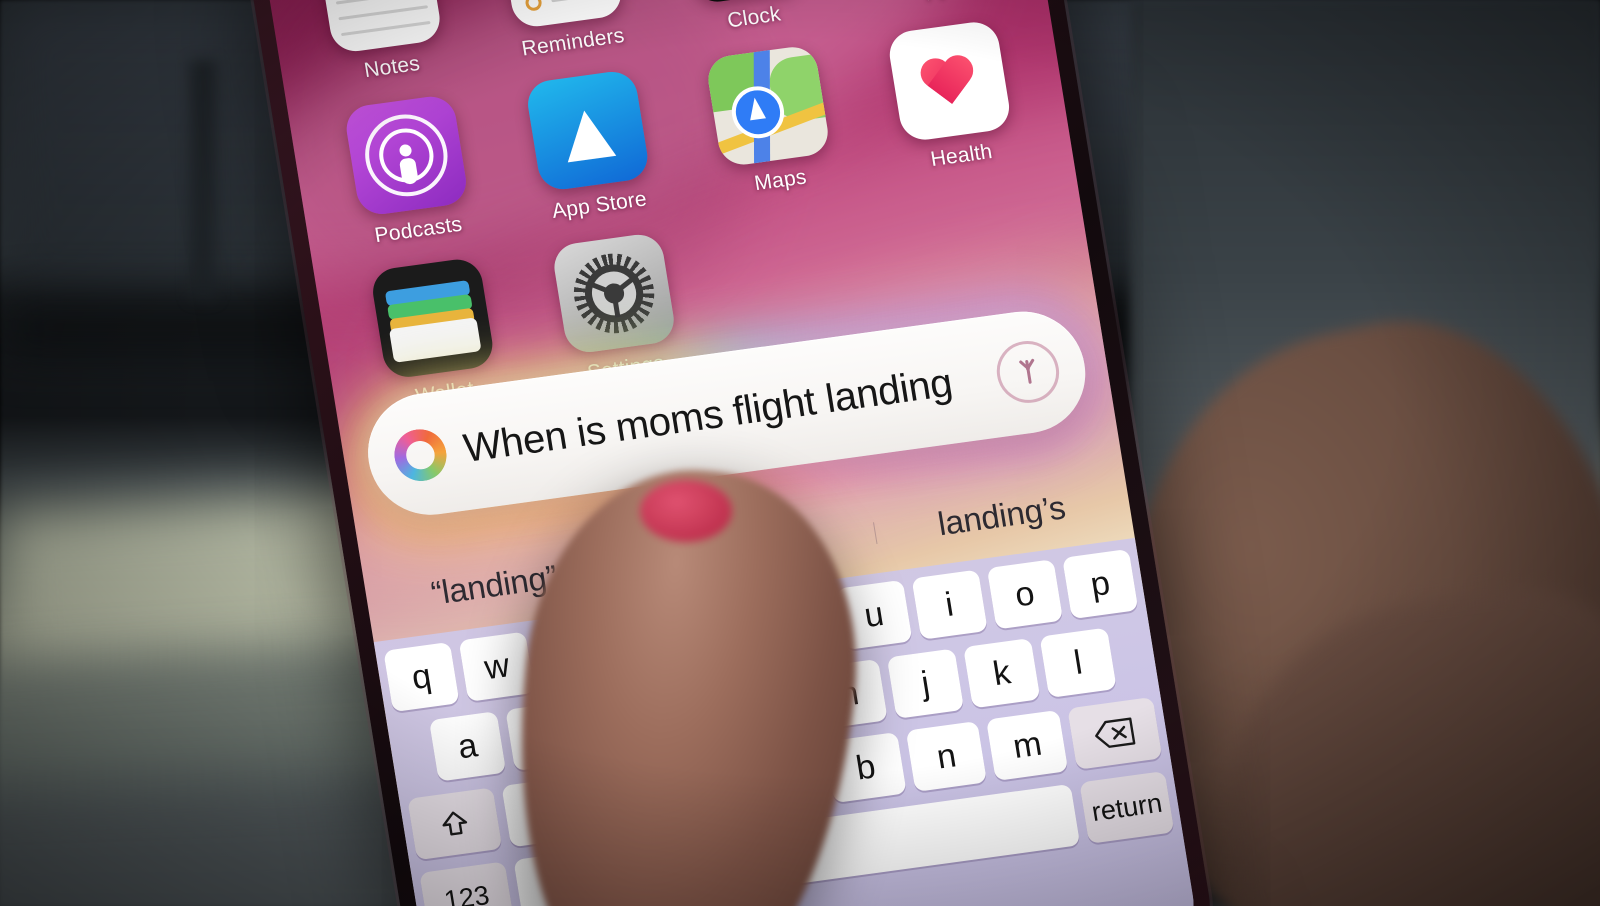  I want to click on app-icon-app-store: ▲ App Store, so click(590, 147).